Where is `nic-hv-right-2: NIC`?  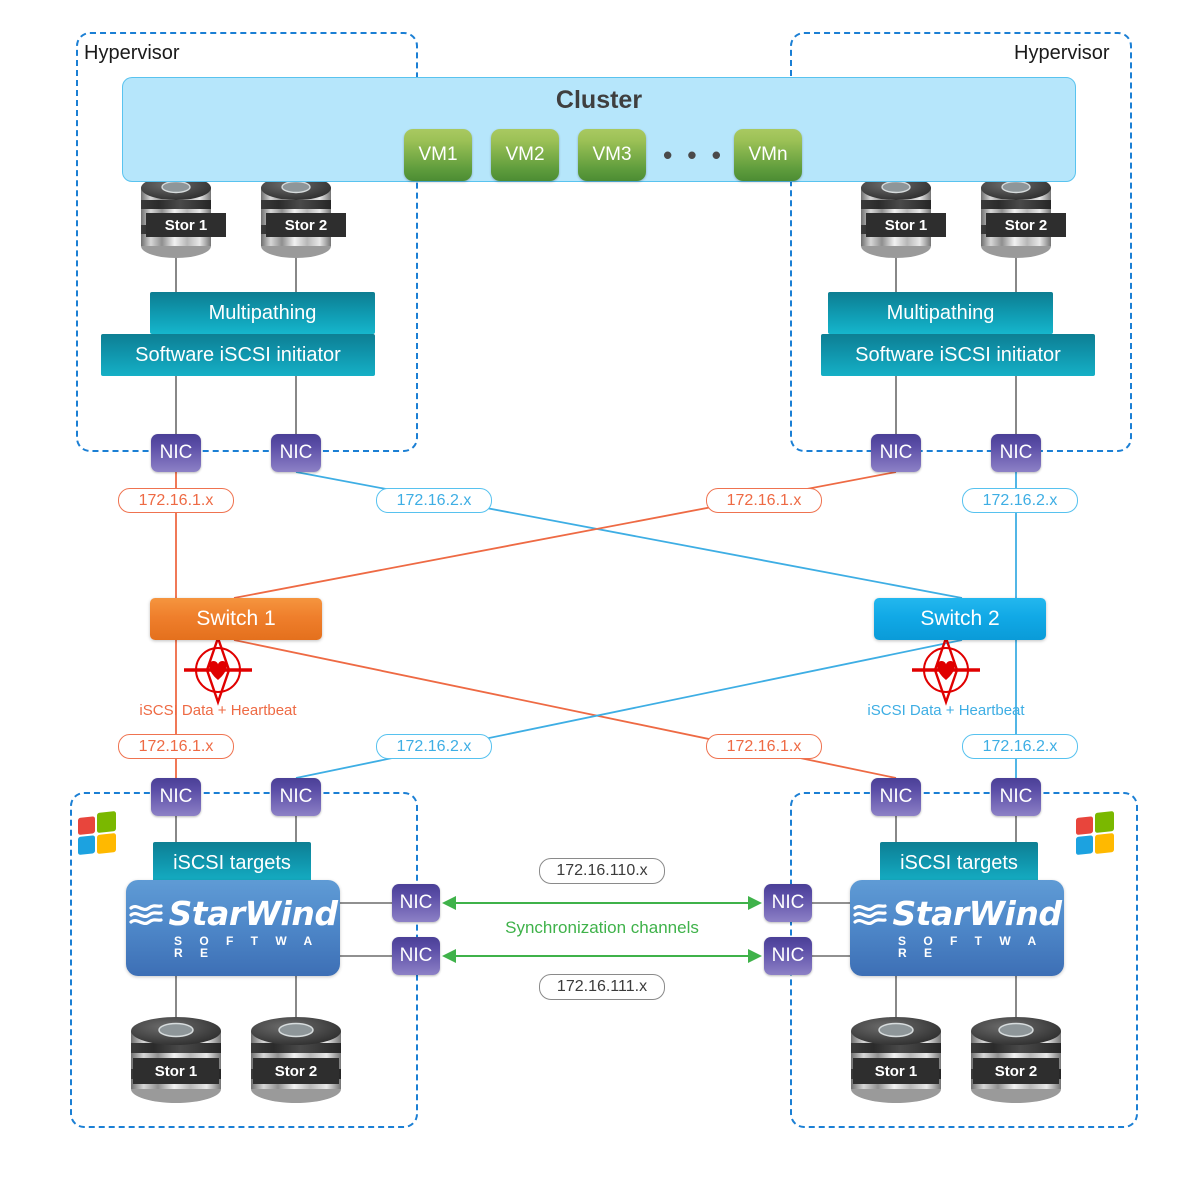 nic-hv-right-2: NIC is located at coordinates (1016, 453).